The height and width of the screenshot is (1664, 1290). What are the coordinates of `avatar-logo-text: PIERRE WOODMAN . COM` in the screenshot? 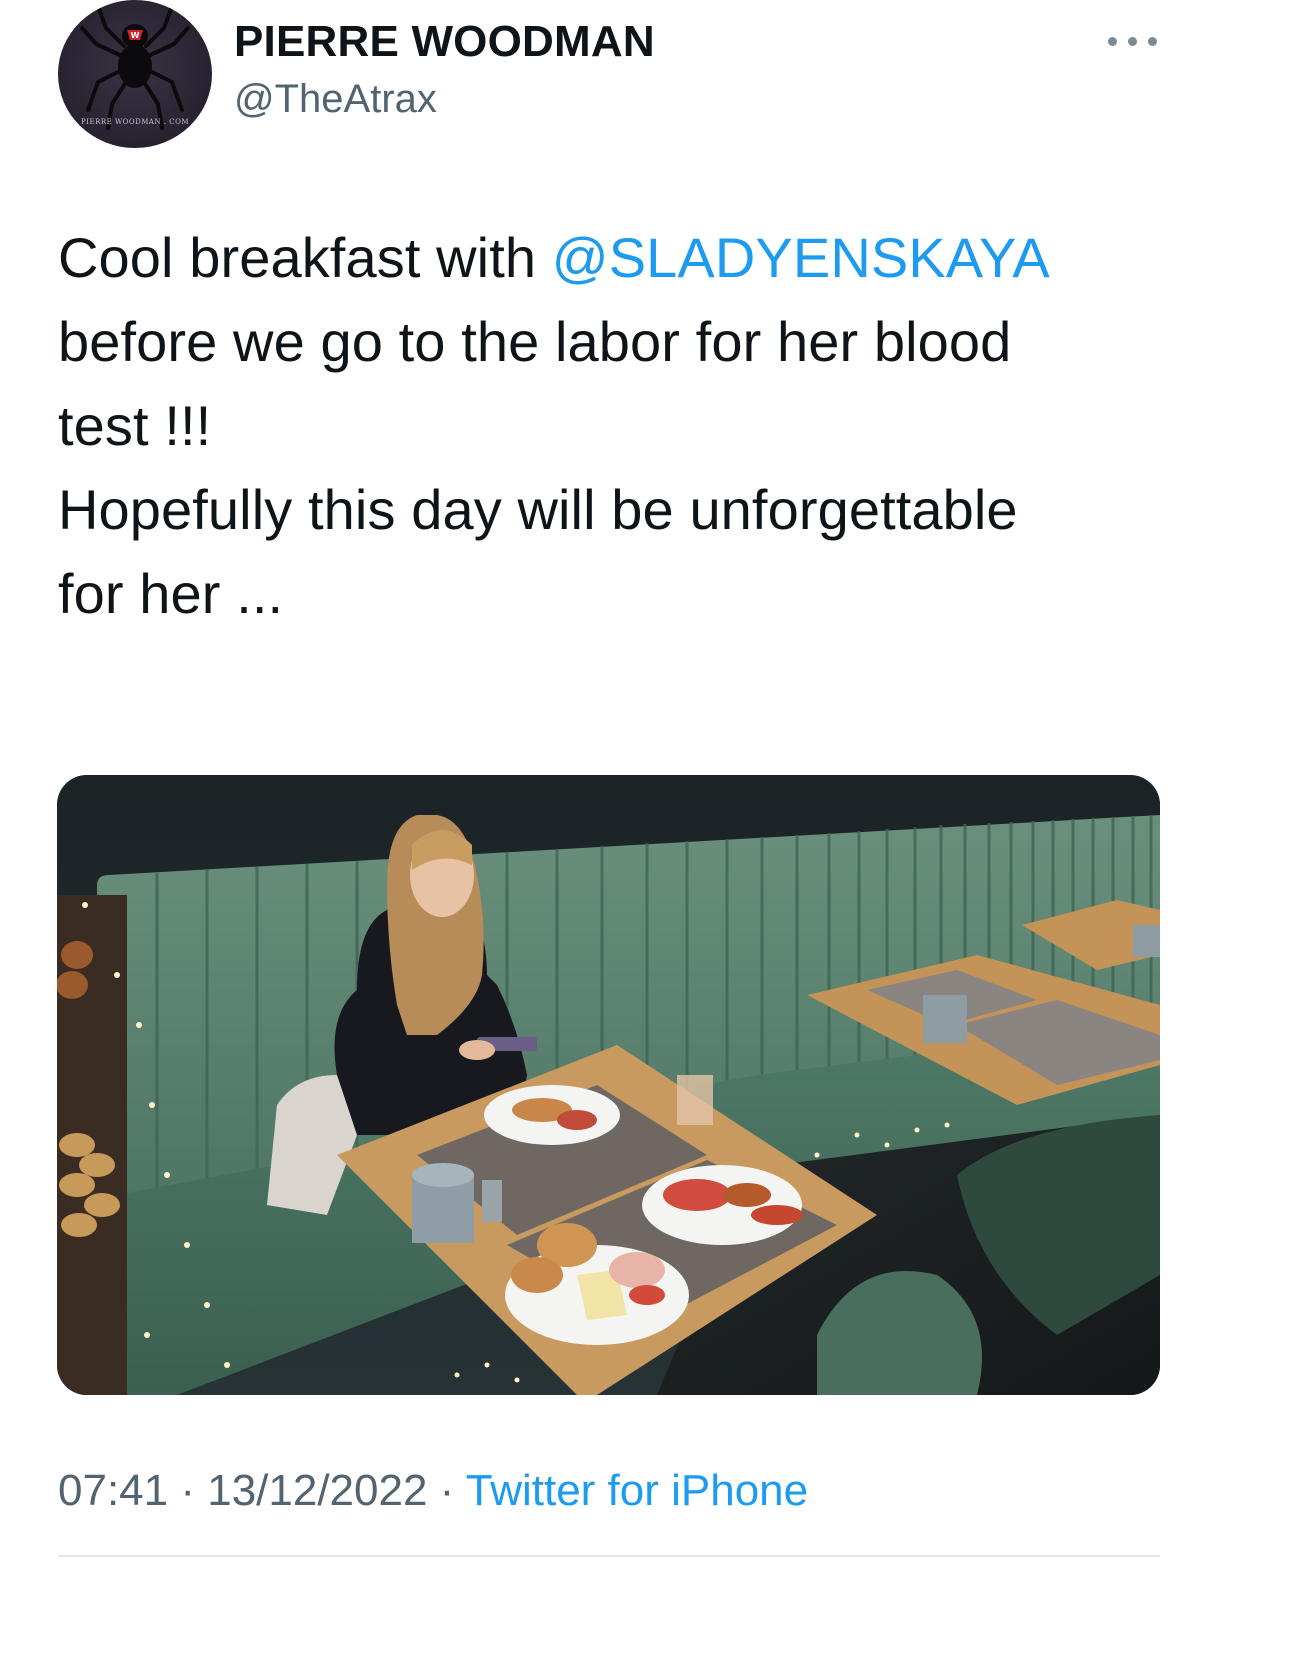 It's located at (135, 122).